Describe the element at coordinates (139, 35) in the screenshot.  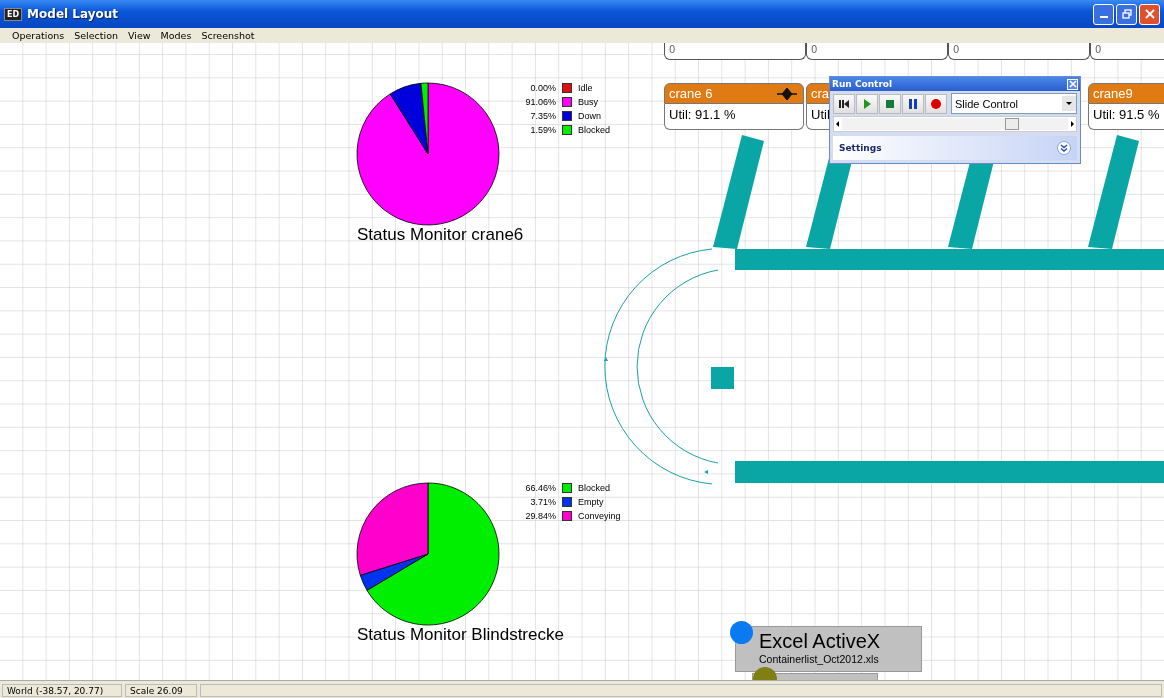
I see `menu-item: View` at that location.